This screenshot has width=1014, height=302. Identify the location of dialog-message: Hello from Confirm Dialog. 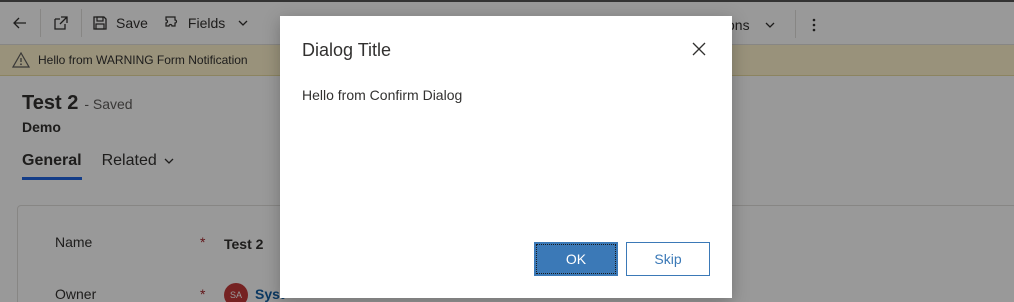
(382, 95).